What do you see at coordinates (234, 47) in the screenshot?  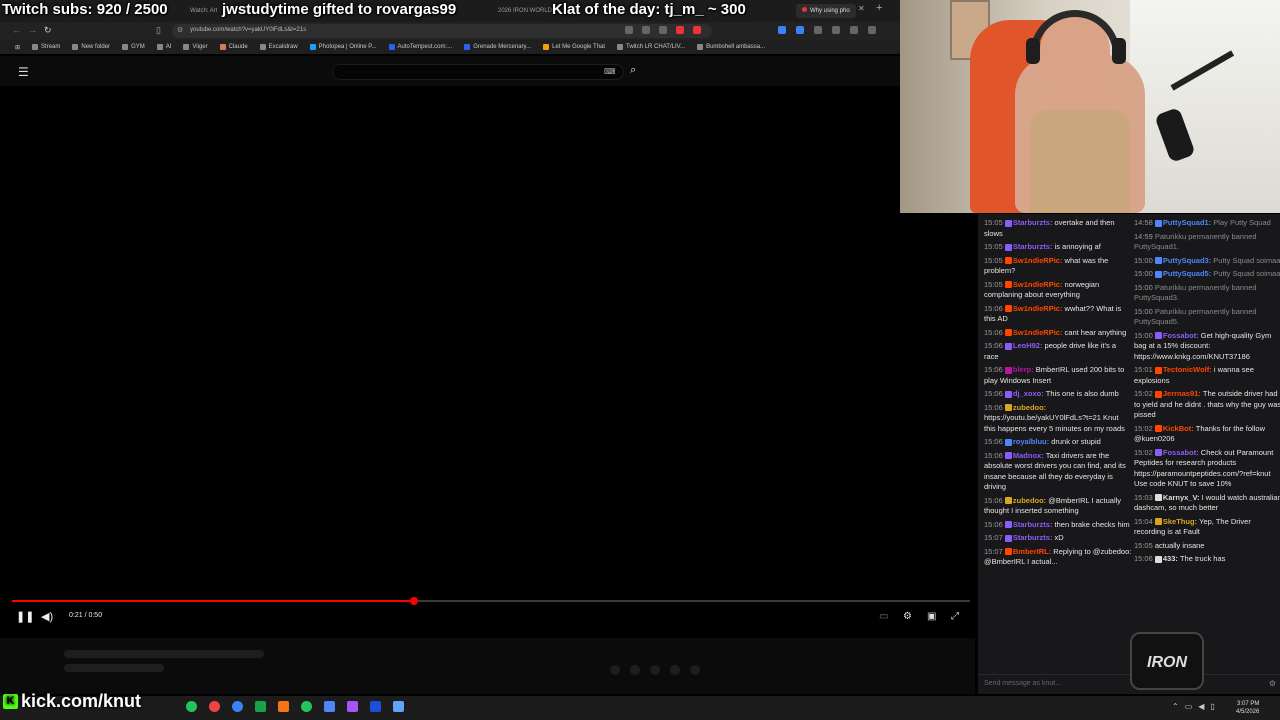 I see `bookmark-item: Claude` at bounding box center [234, 47].